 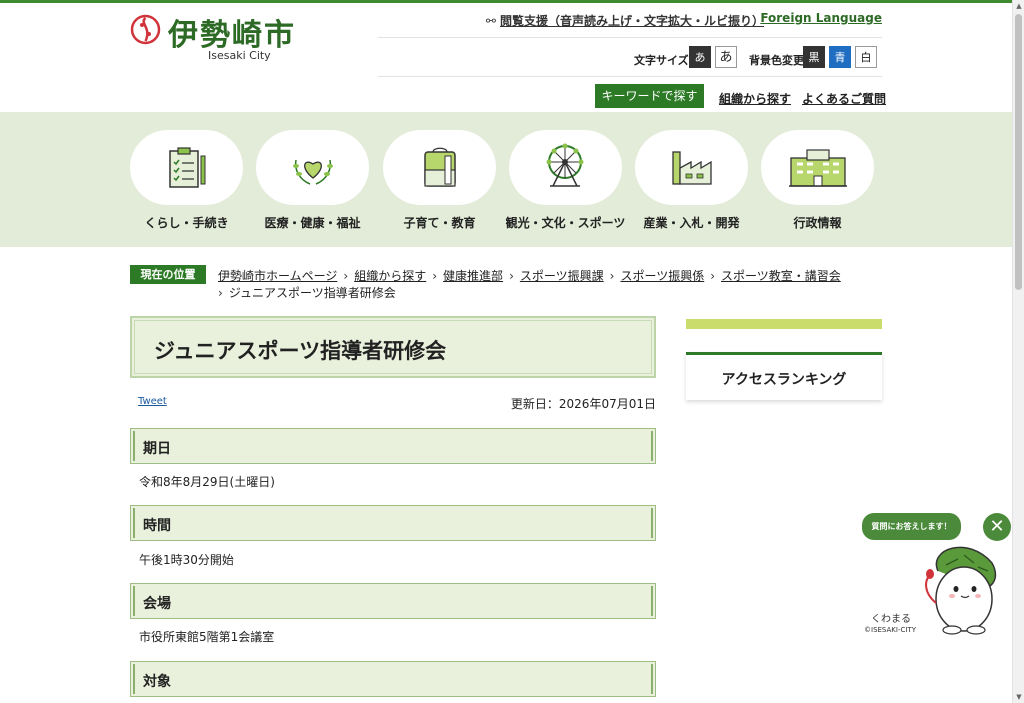 I want to click on category-childcare: 子育て・教育, so click(x=439, y=182).